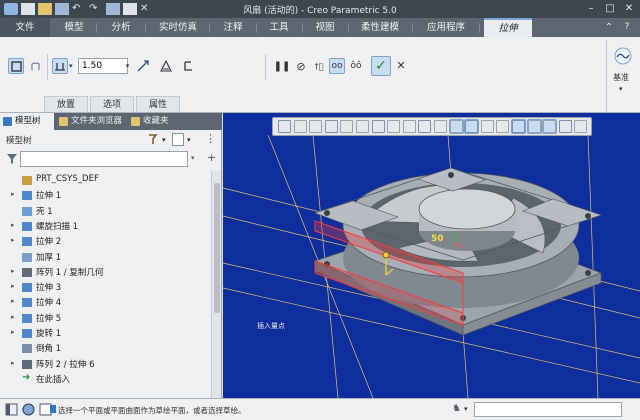 This screenshot has height=420, width=640. What do you see at coordinates (629, 8) in the screenshot?
I see `close-icon: ✕` at bounding box center [629, 8].